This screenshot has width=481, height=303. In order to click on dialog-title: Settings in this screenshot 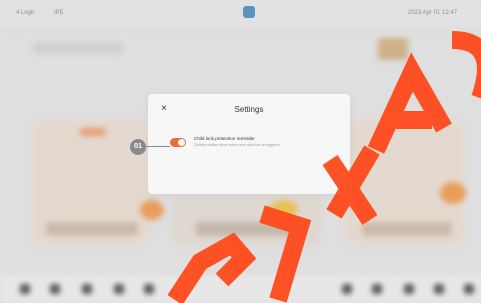, I will do `click(249, 109)`.